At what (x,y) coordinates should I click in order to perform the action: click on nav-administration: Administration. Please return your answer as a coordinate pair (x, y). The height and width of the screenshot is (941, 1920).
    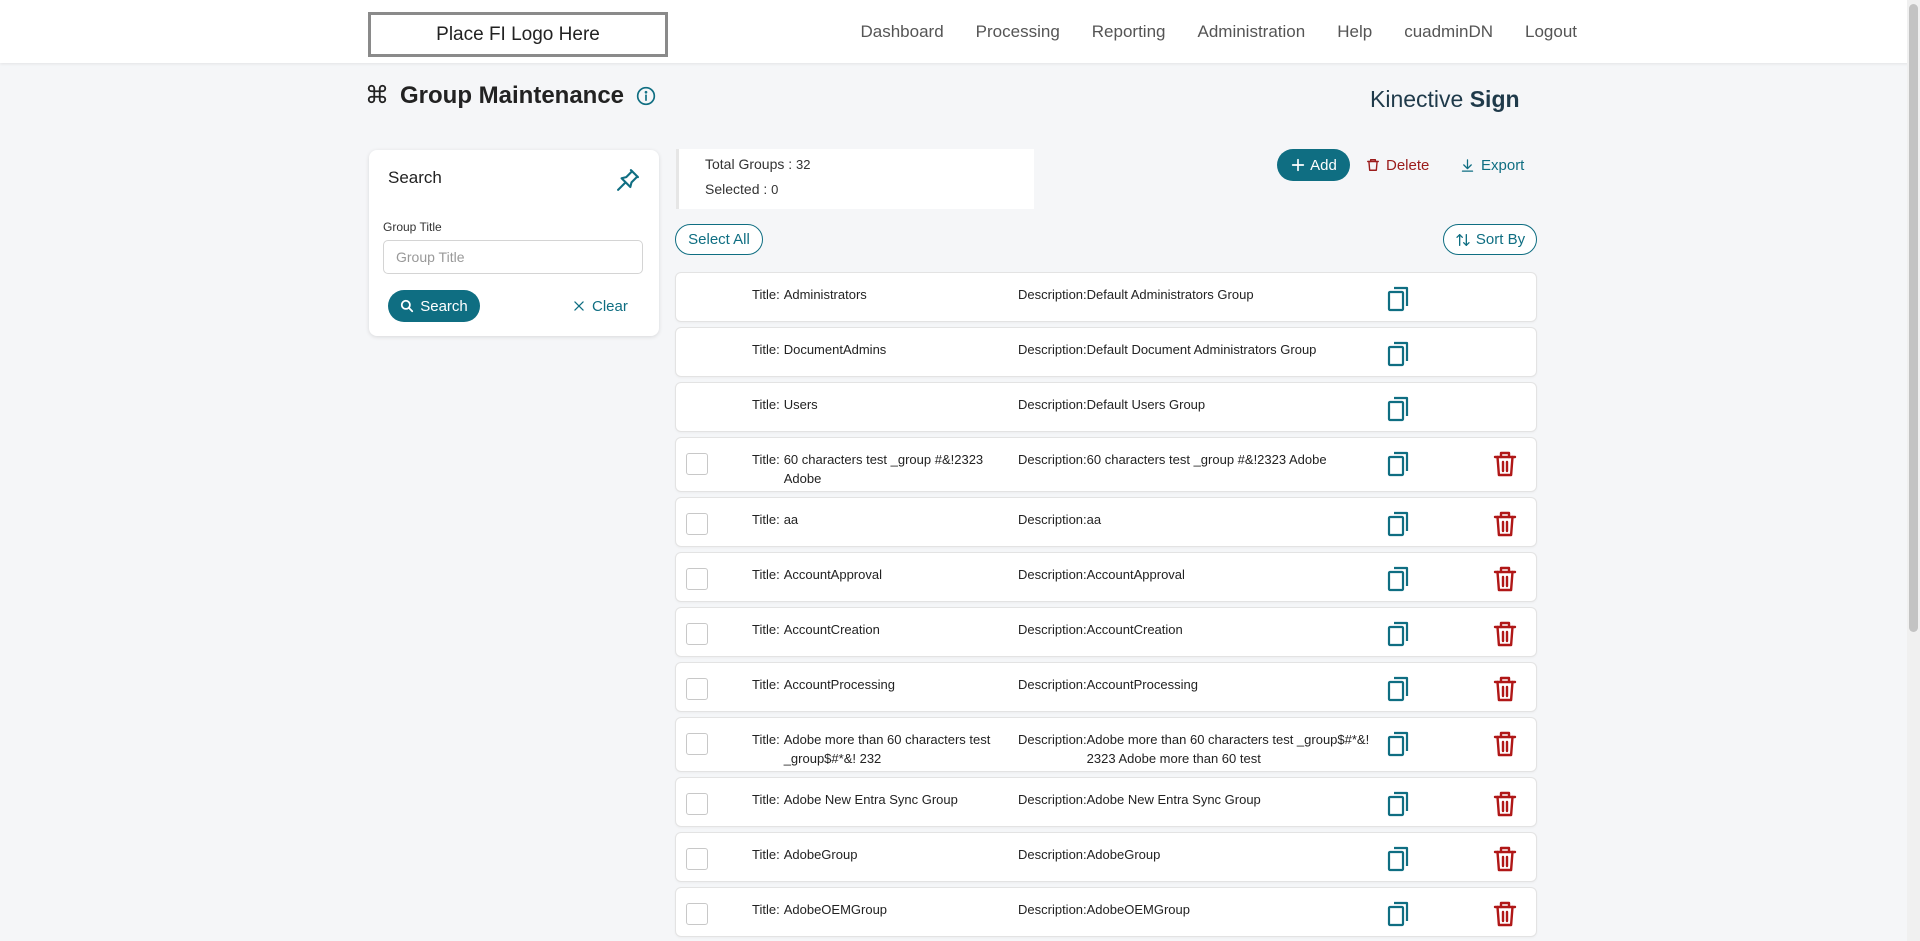
    Looking at the image, I should click on (1252, 32).